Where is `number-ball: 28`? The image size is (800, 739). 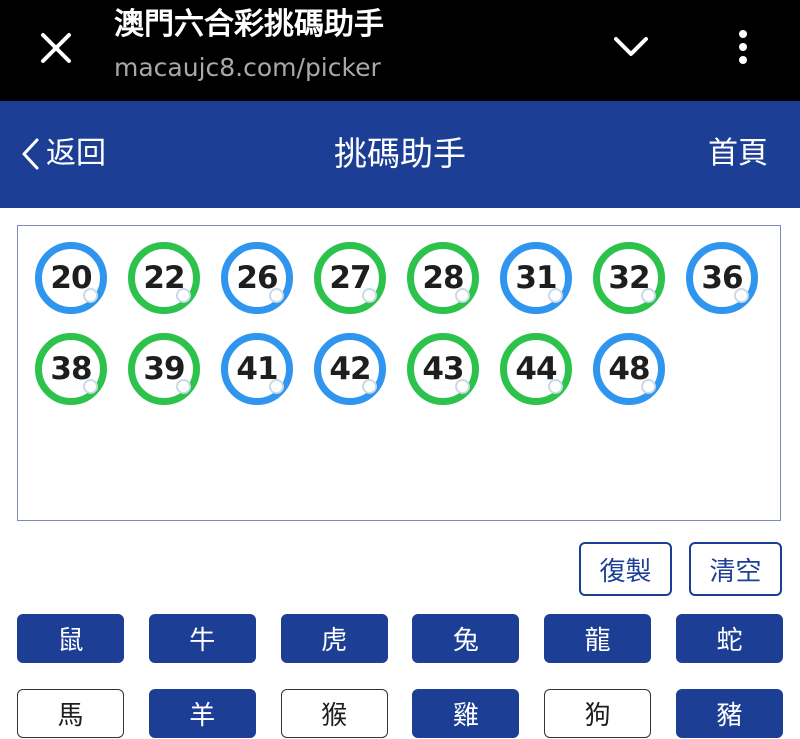
number-ball: 28 is located at coordinates (443, 278).